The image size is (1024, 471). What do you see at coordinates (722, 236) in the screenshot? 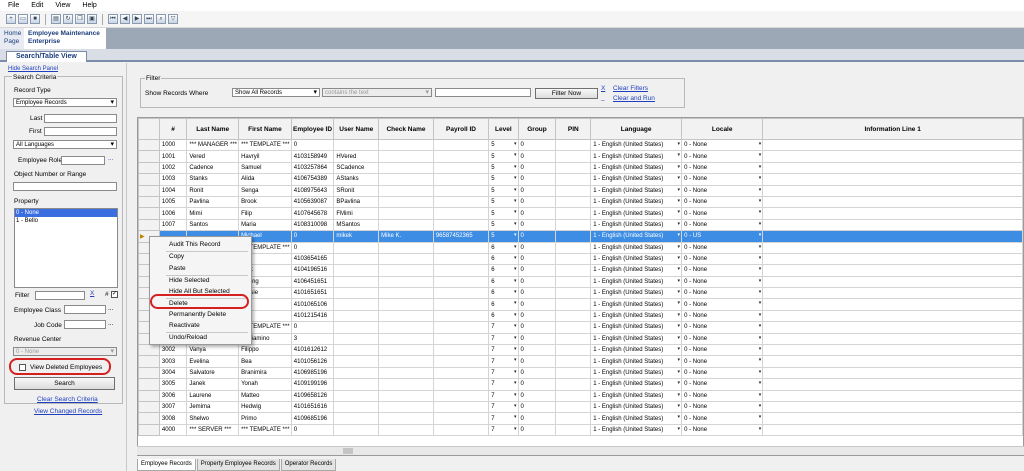
I see `table-cell: 0 - US ▾` at bounding box center [722, 236].